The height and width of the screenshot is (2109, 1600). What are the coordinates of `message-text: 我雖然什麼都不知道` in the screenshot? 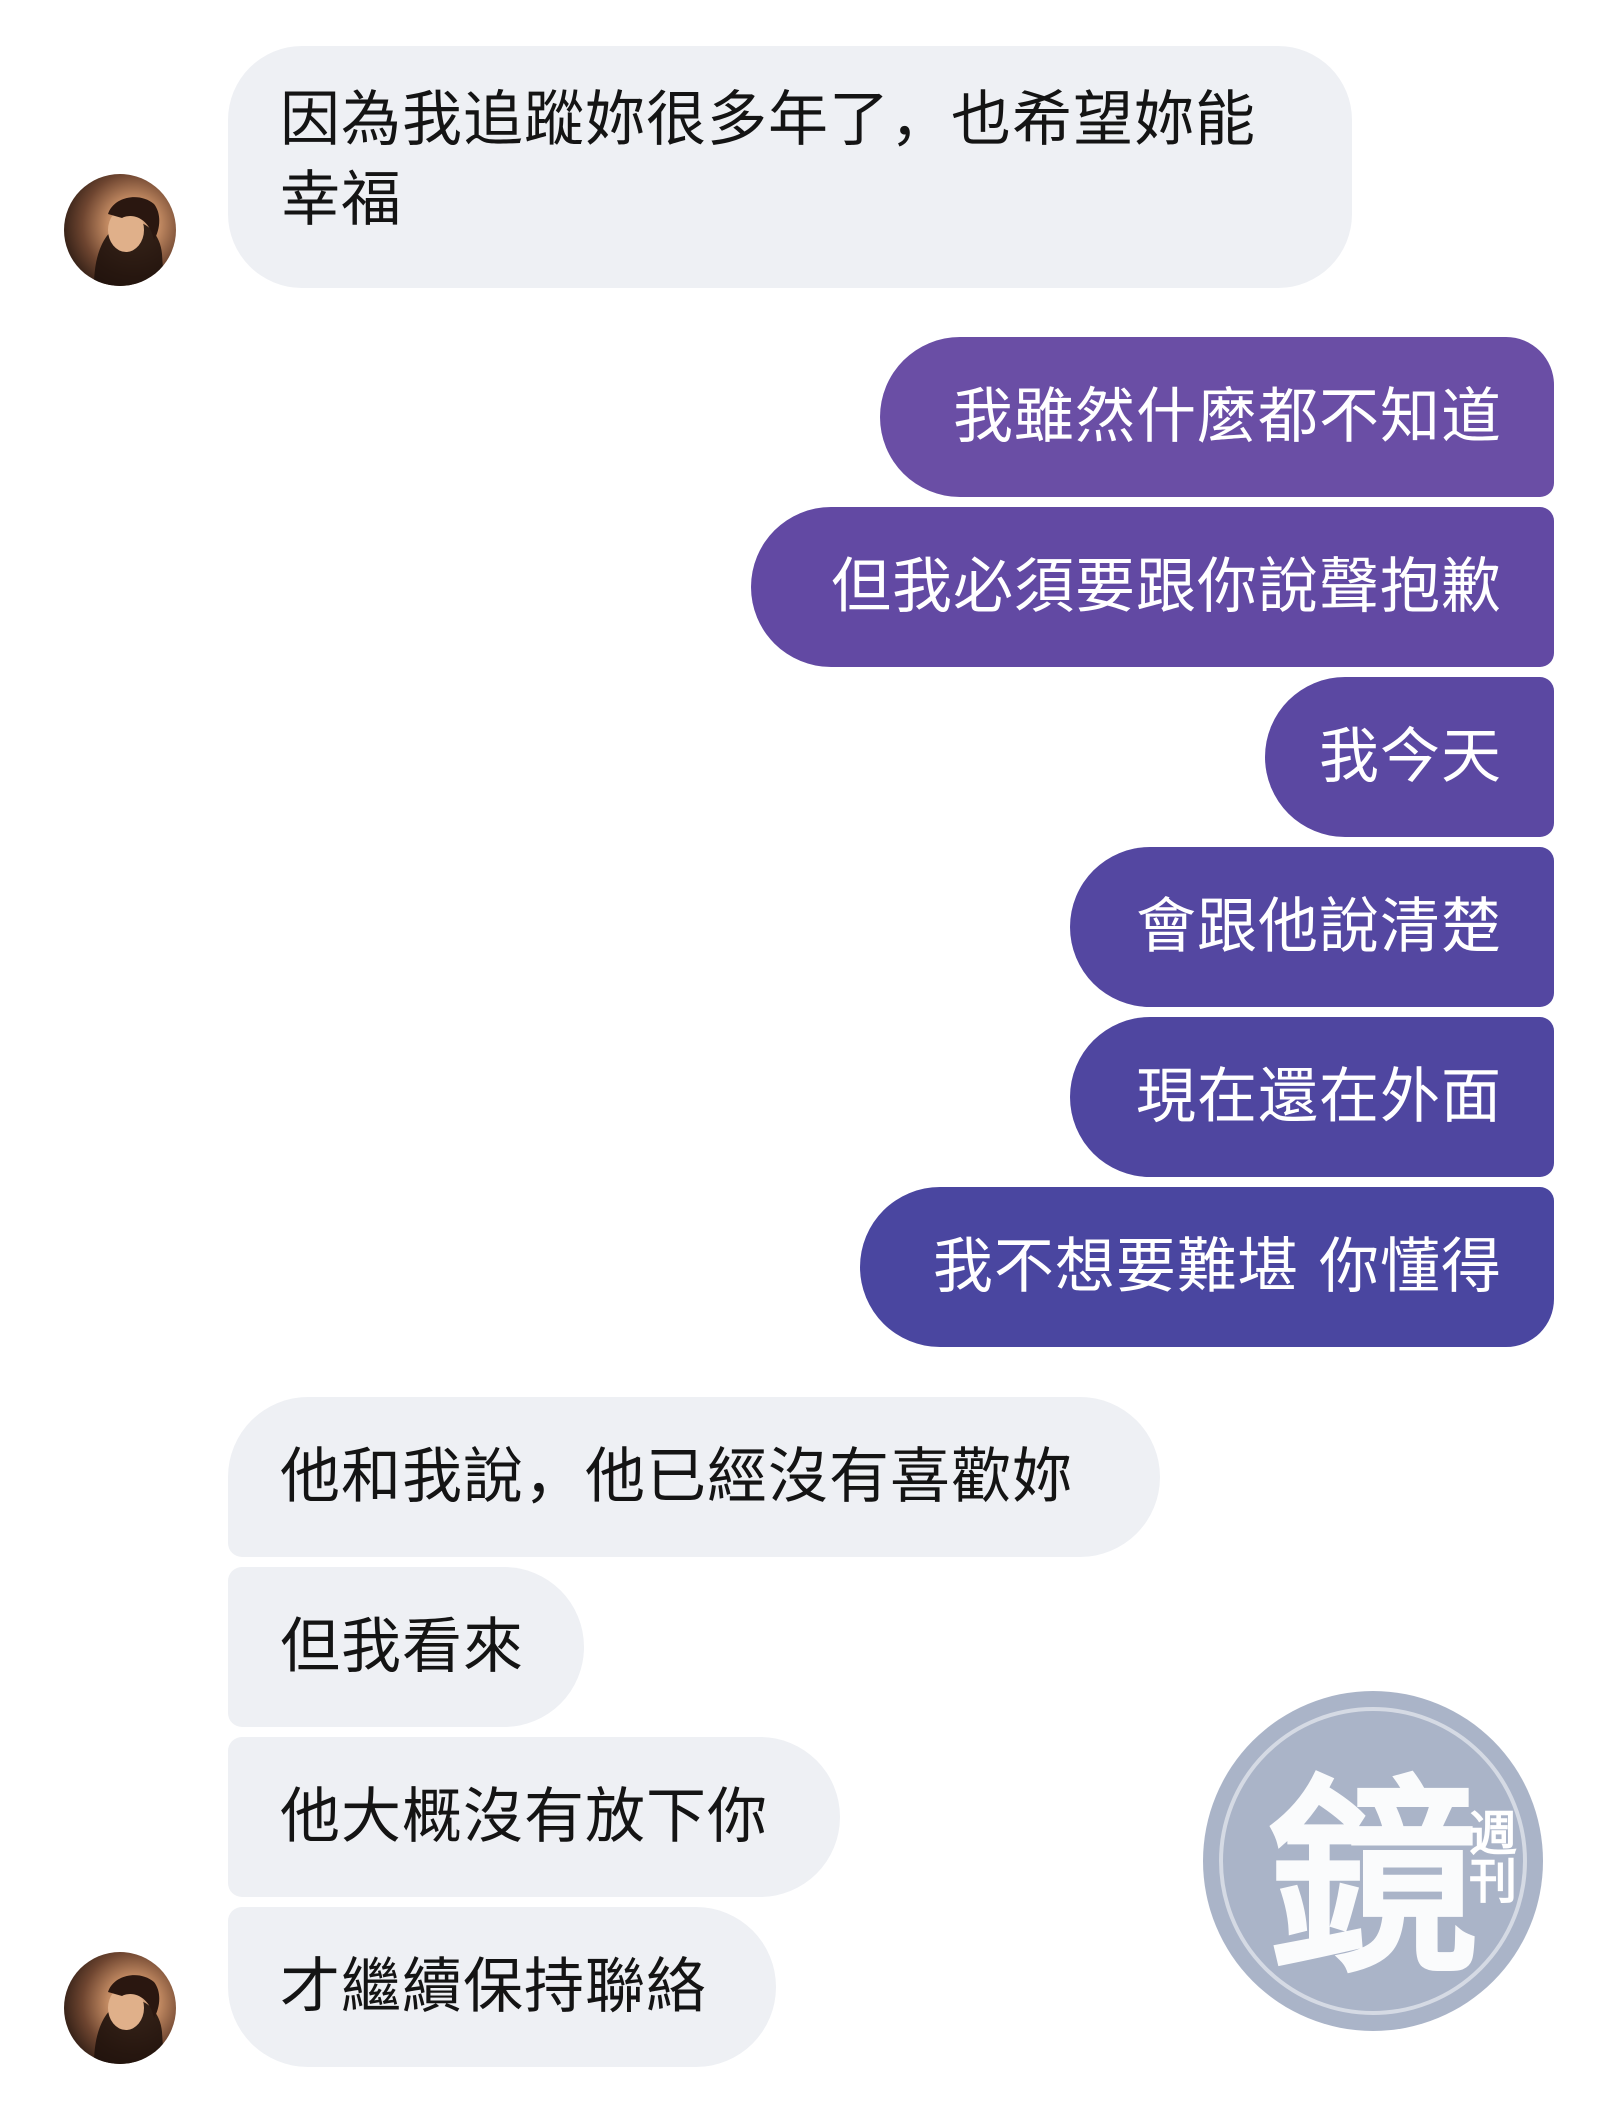 It's located at (1227, 417).